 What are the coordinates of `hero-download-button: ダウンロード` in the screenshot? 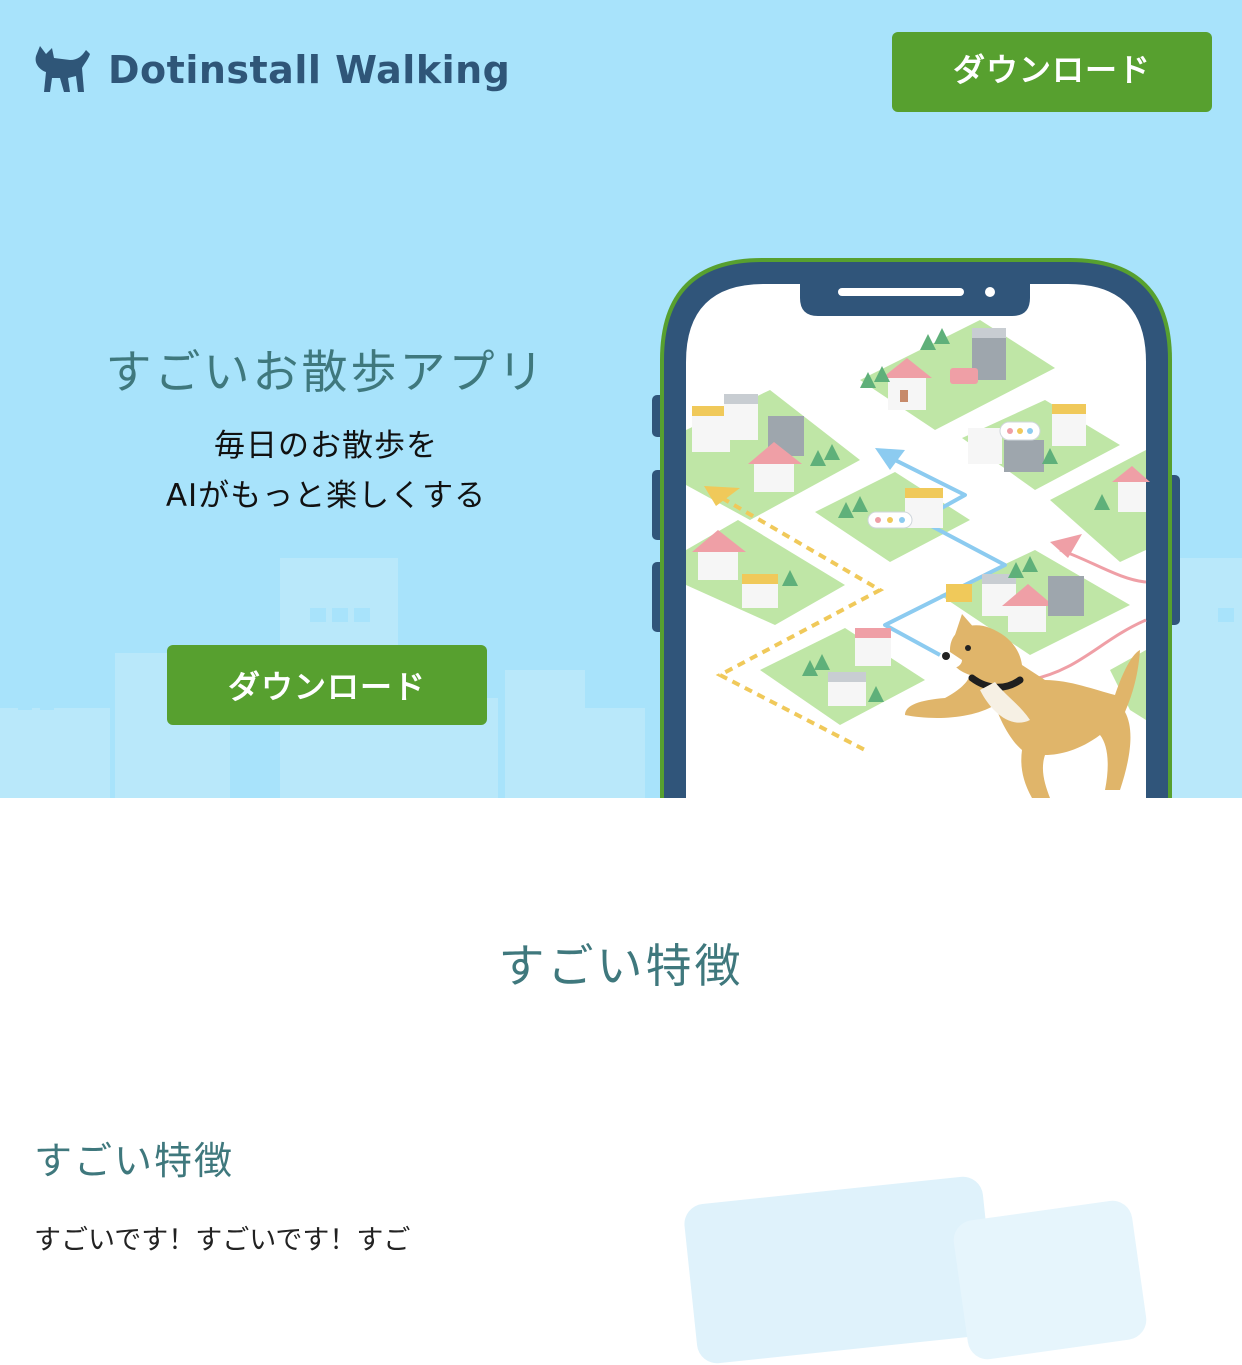 It's located at (327, 685).